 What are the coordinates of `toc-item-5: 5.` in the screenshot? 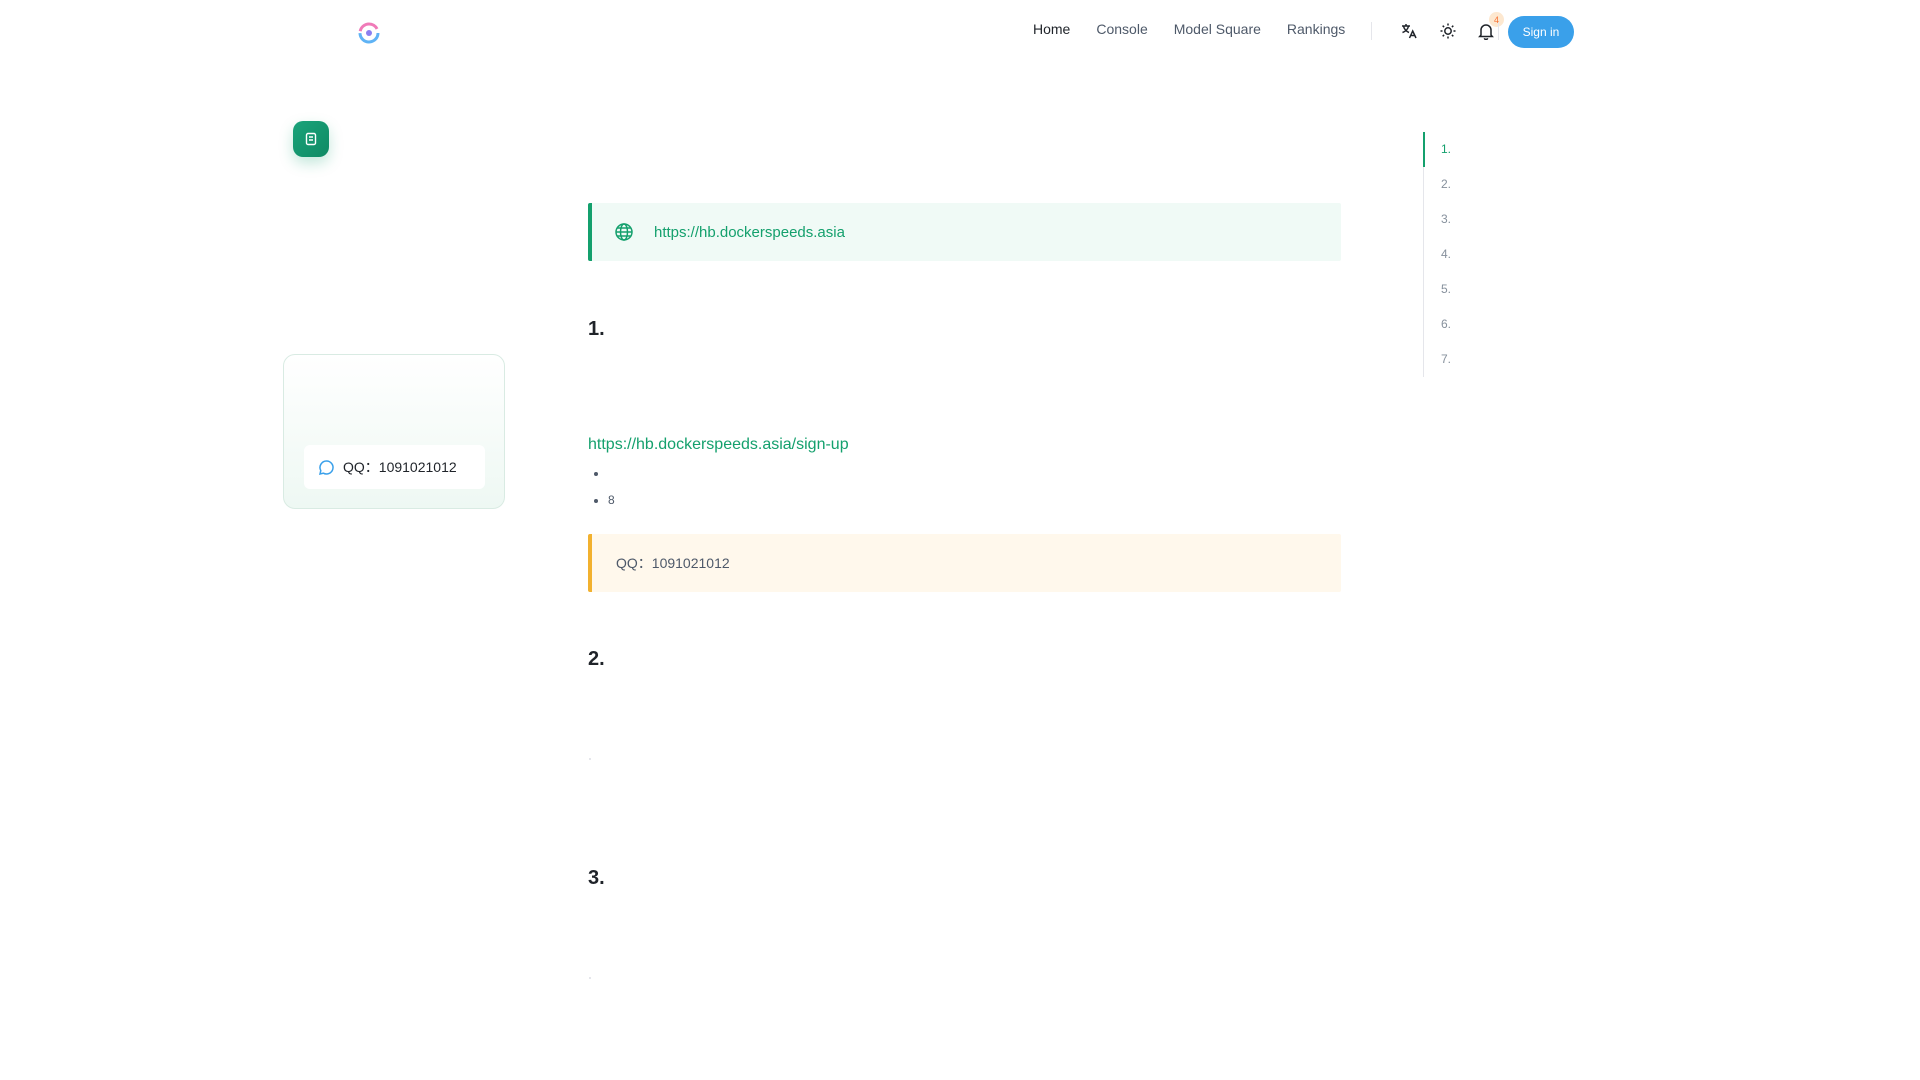 It's located at (1498, 289).